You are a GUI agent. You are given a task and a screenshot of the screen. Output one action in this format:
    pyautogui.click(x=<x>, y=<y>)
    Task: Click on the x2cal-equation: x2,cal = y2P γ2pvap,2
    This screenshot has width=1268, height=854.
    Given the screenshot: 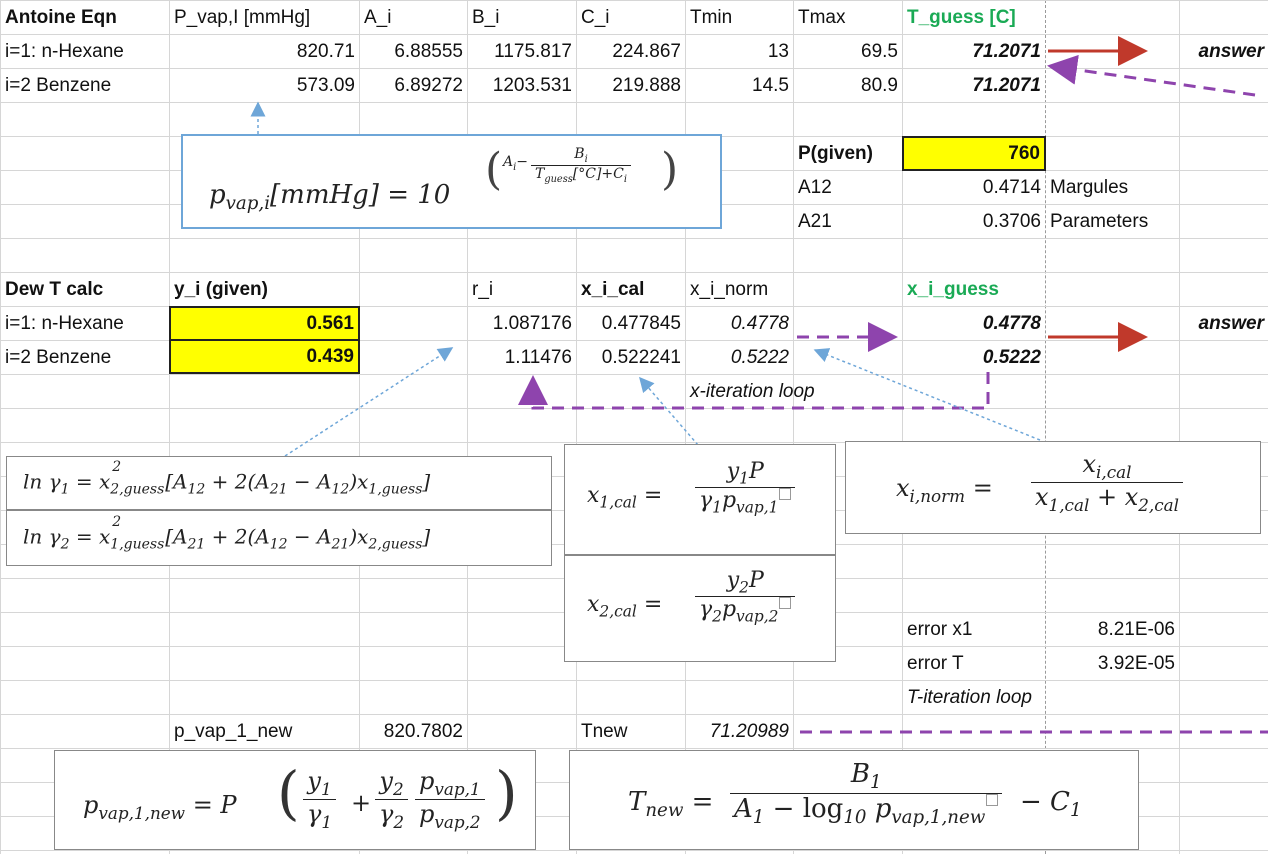 What is the action you would take?
    pyautogui.click(x=700, y=608)
    